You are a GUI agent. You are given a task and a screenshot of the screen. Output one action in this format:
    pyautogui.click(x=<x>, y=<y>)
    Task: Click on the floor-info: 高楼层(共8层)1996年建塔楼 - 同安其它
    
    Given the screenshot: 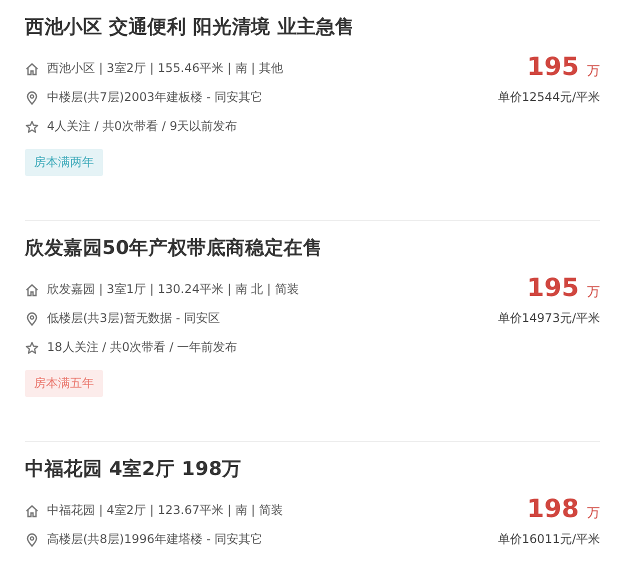 What is the action you would take?
    pyautogui.click(x=154, y=539)
    